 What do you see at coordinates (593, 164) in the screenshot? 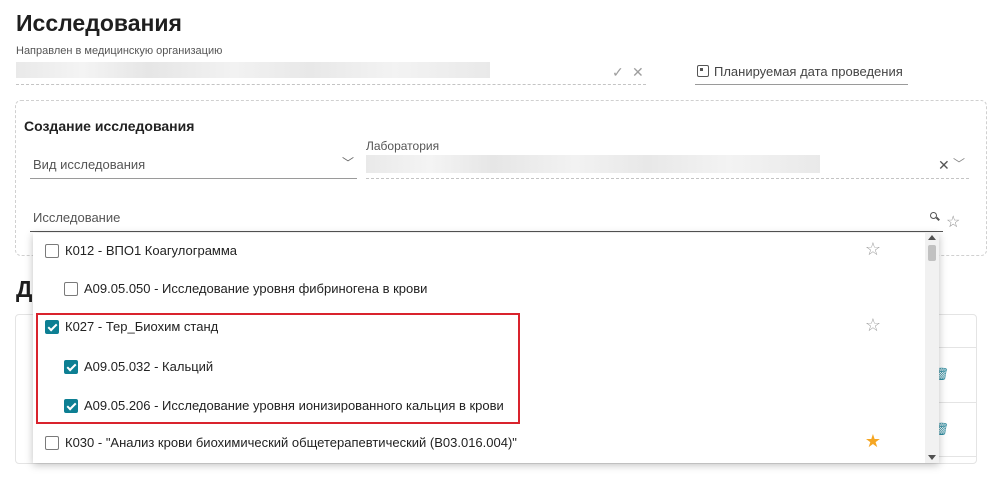
I see `lab-value` at bounding box center [593, 164].